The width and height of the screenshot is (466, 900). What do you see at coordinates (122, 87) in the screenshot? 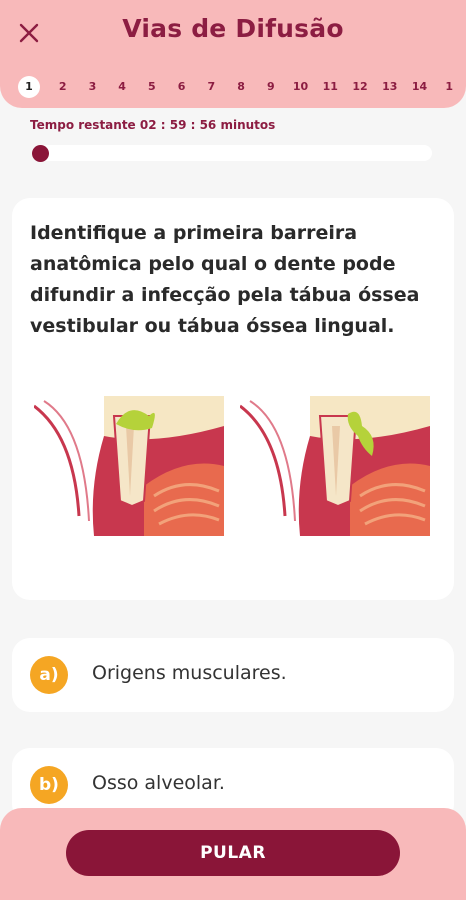
I see `step-4: 4` at bounding box center [122, 87].